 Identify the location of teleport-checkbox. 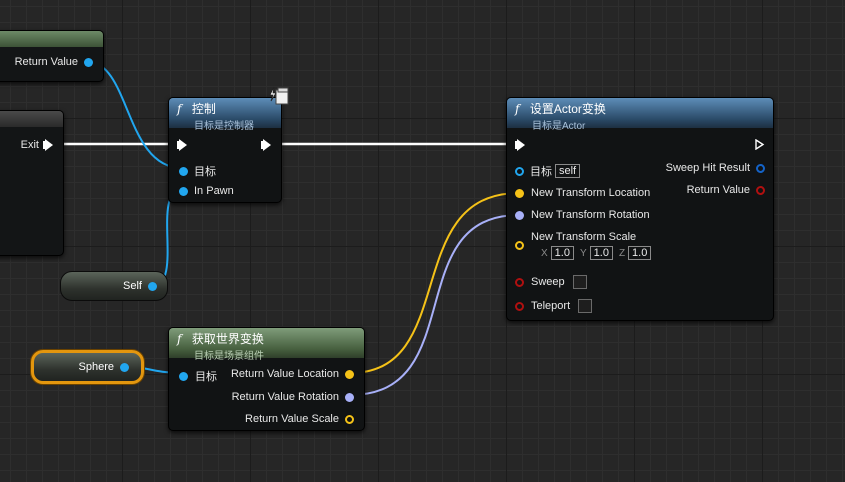
(585, 306).